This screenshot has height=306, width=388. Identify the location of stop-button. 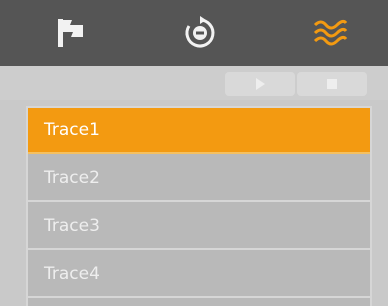
(332, 84).